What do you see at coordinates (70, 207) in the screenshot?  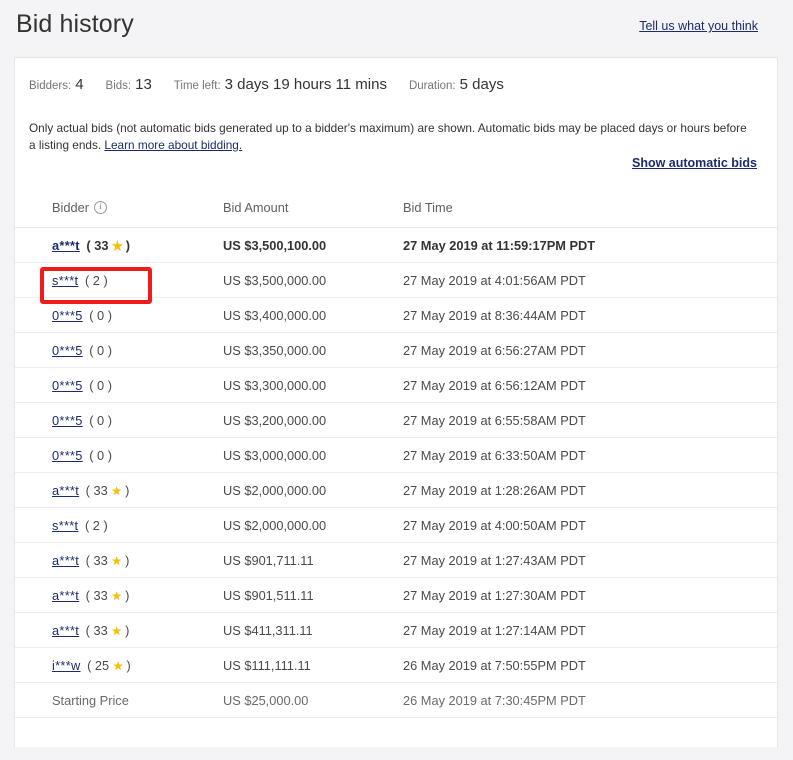 I see `column-header-bidder-label: Bidder` at bounding box center [70, 207].